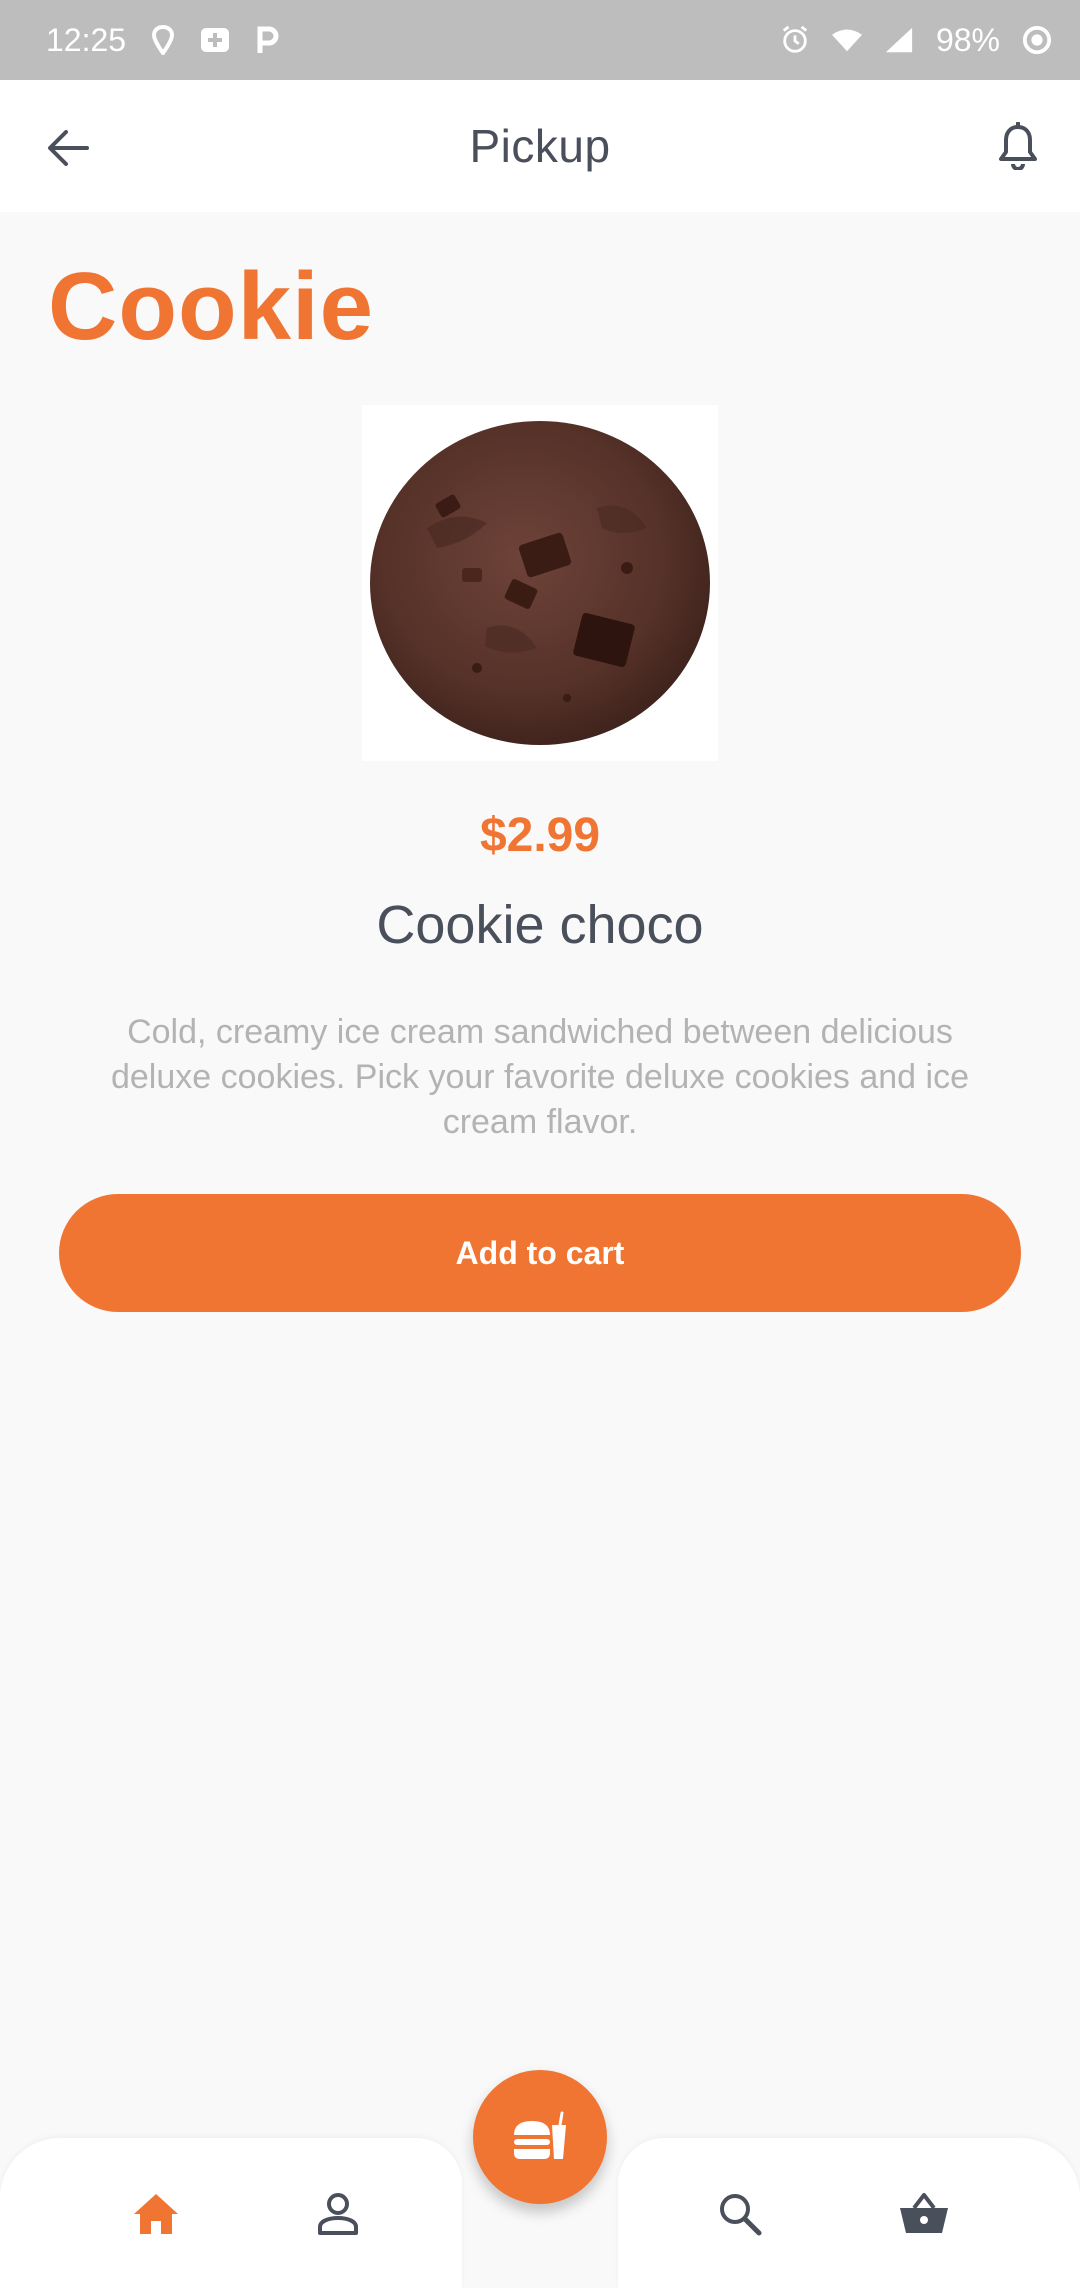 This screenshot has width=1080, height=2288. Describe the element at coordinates (267, 40) in the screenshot. I see `parking-icon` at that location.